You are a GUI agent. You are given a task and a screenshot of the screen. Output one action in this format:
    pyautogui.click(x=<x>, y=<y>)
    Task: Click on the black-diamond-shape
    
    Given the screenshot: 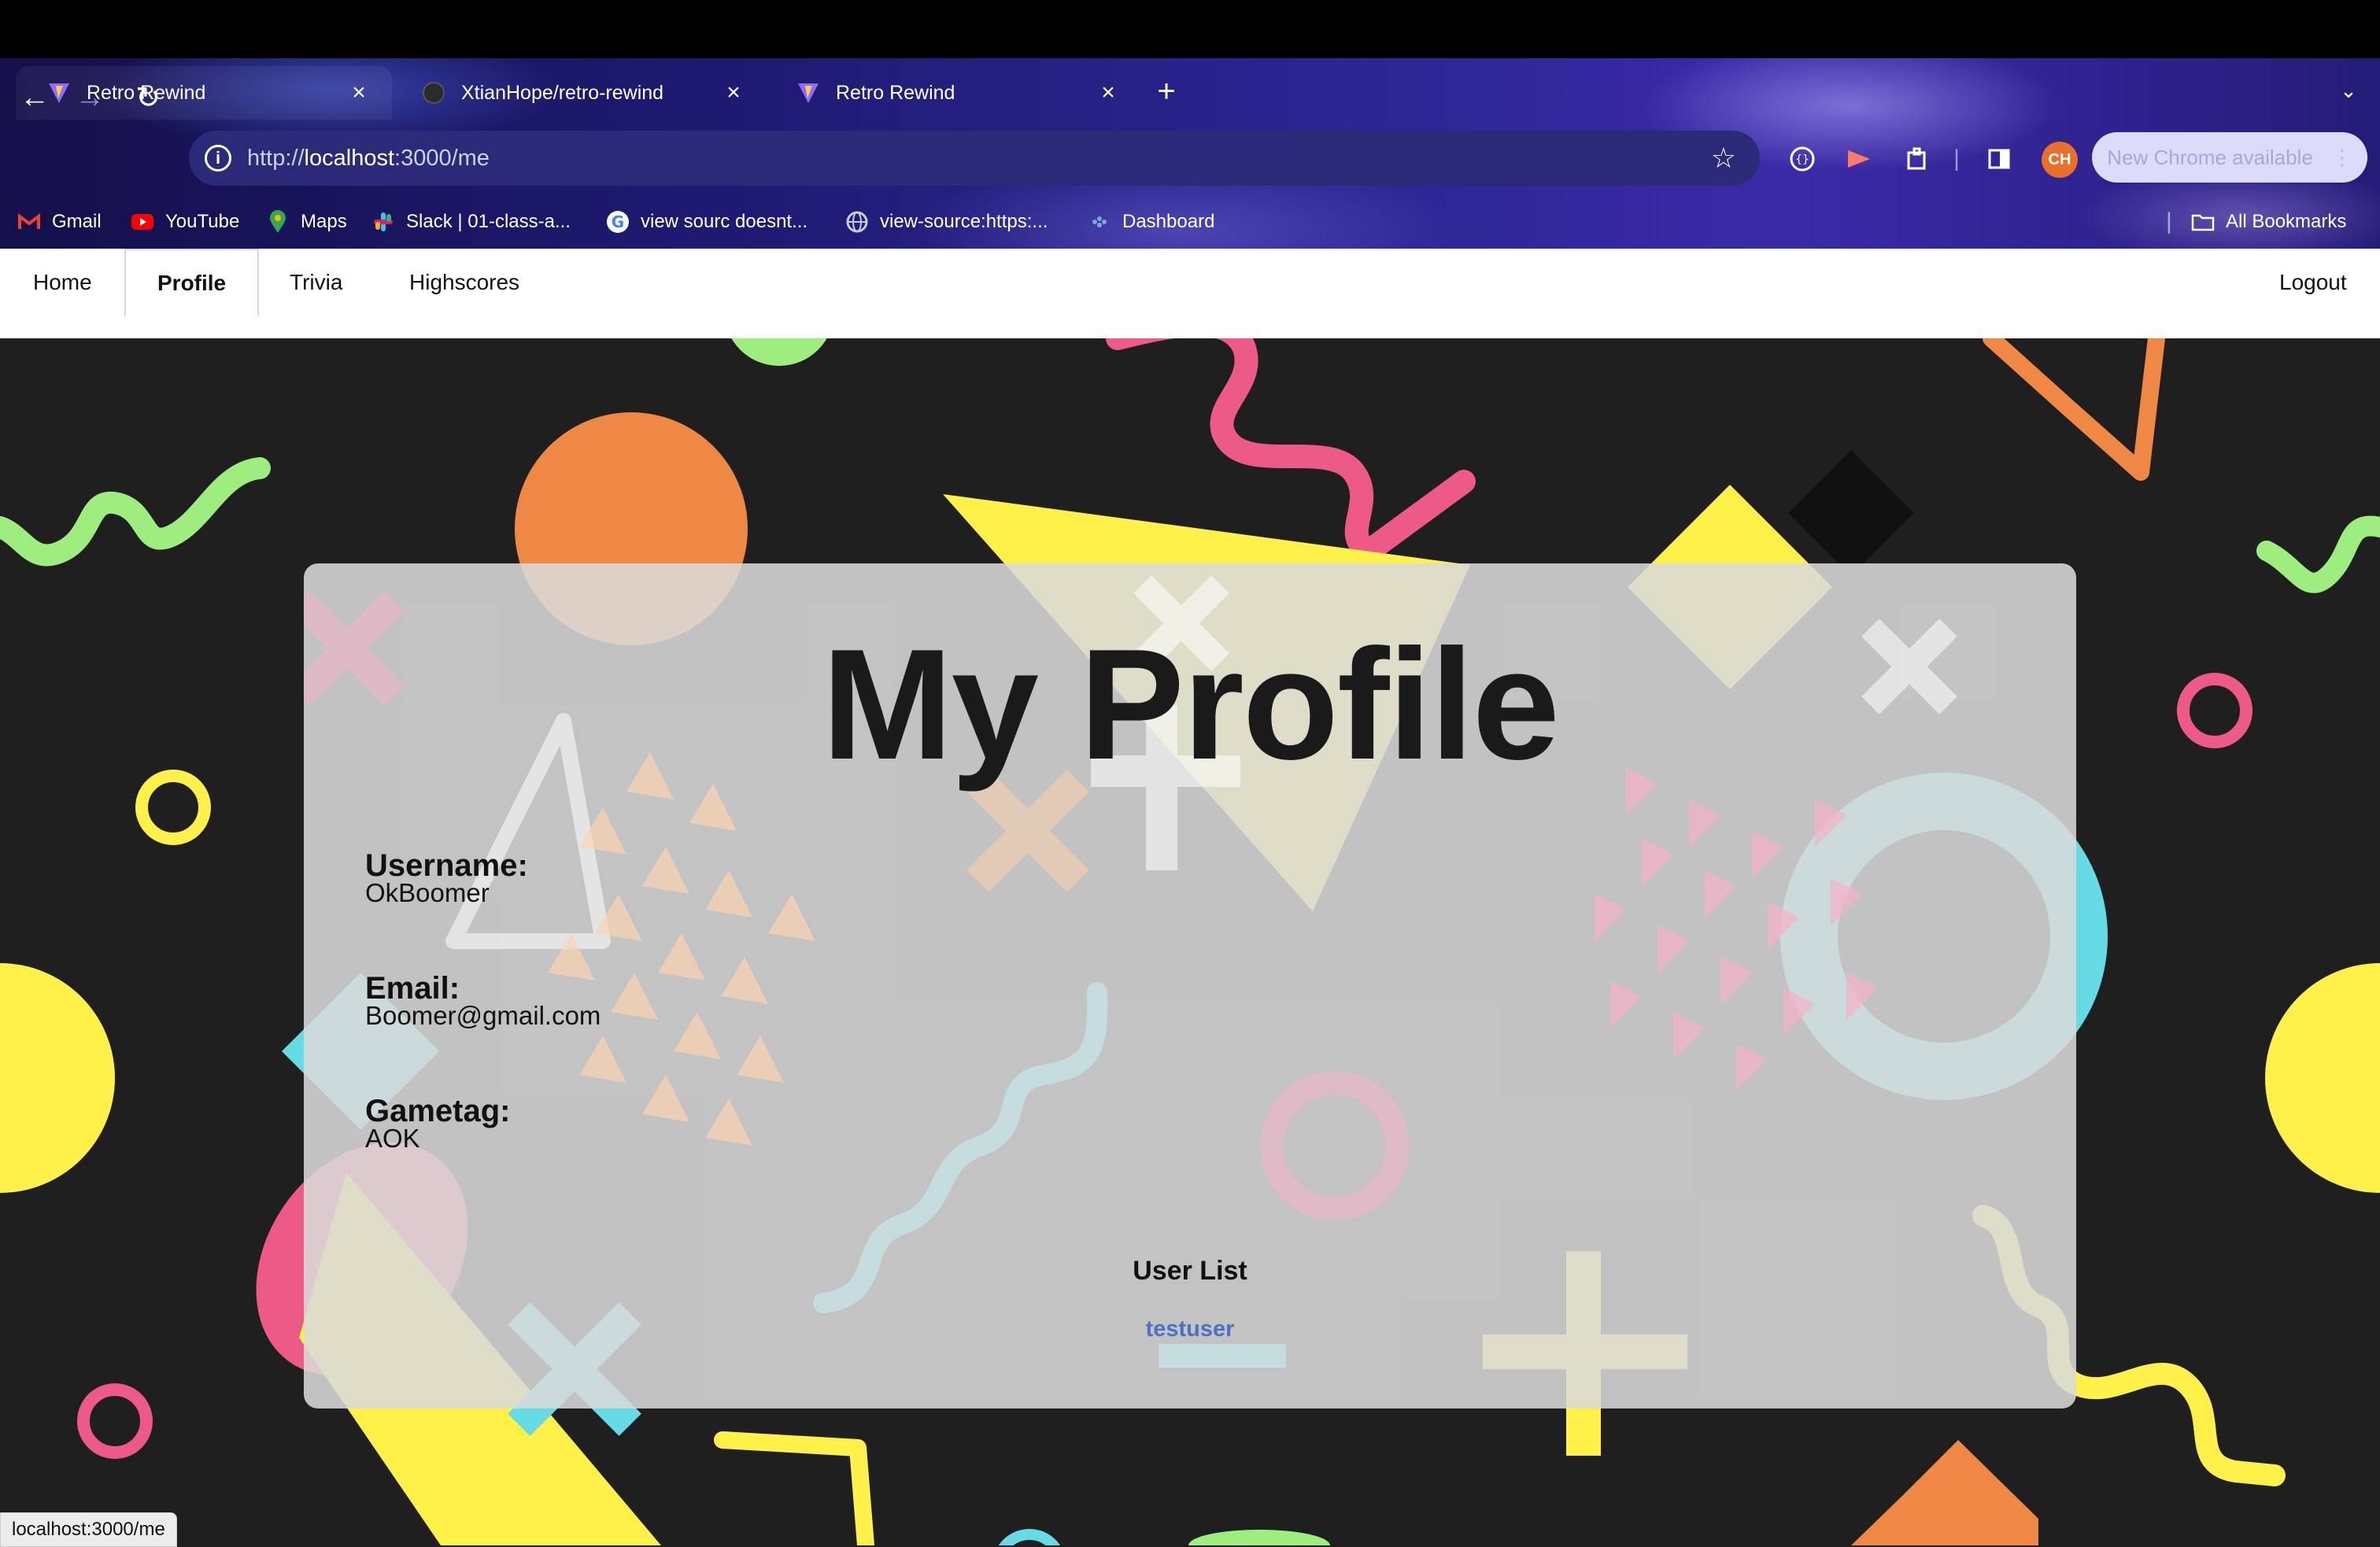 What is the action you would take?
    pyautogui.click(x=1851, y=513)
    